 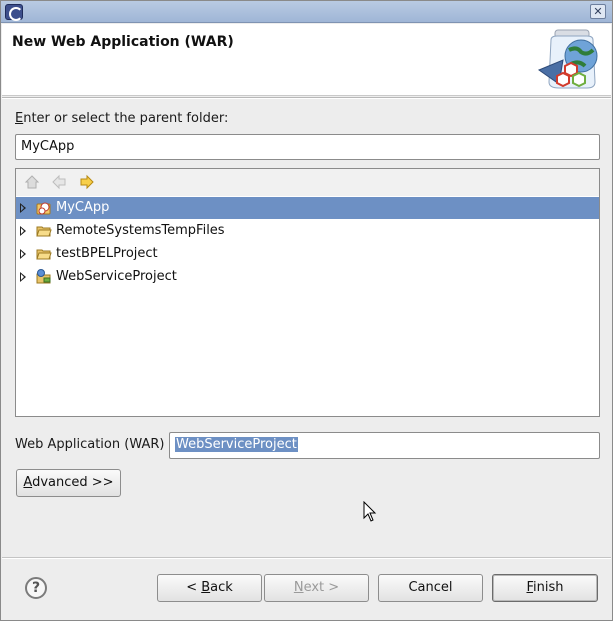 I want to click on home-icon, so click(x=32, y=182).